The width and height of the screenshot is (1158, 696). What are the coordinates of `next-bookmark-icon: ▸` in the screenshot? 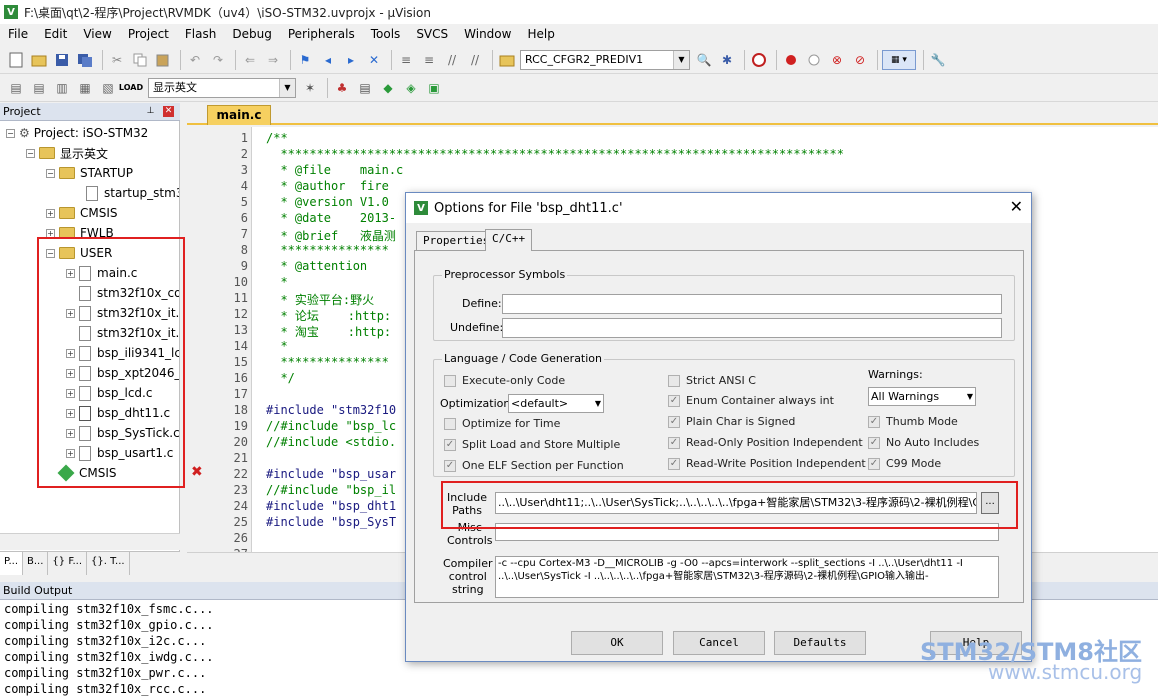 It's located at (351, 60).